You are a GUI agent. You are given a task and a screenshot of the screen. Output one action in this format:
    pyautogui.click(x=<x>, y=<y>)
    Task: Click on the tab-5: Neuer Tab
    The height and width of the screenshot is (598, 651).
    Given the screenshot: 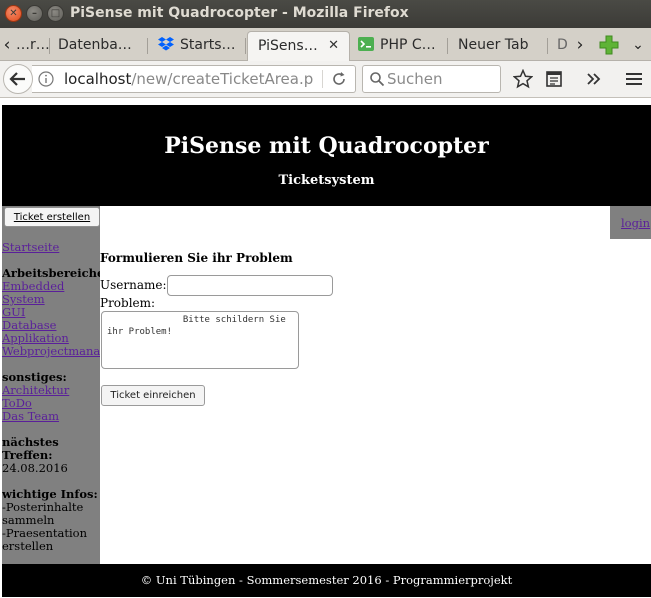 What is the action you would take?
    pyautogui.click(x=503, y=46)
    